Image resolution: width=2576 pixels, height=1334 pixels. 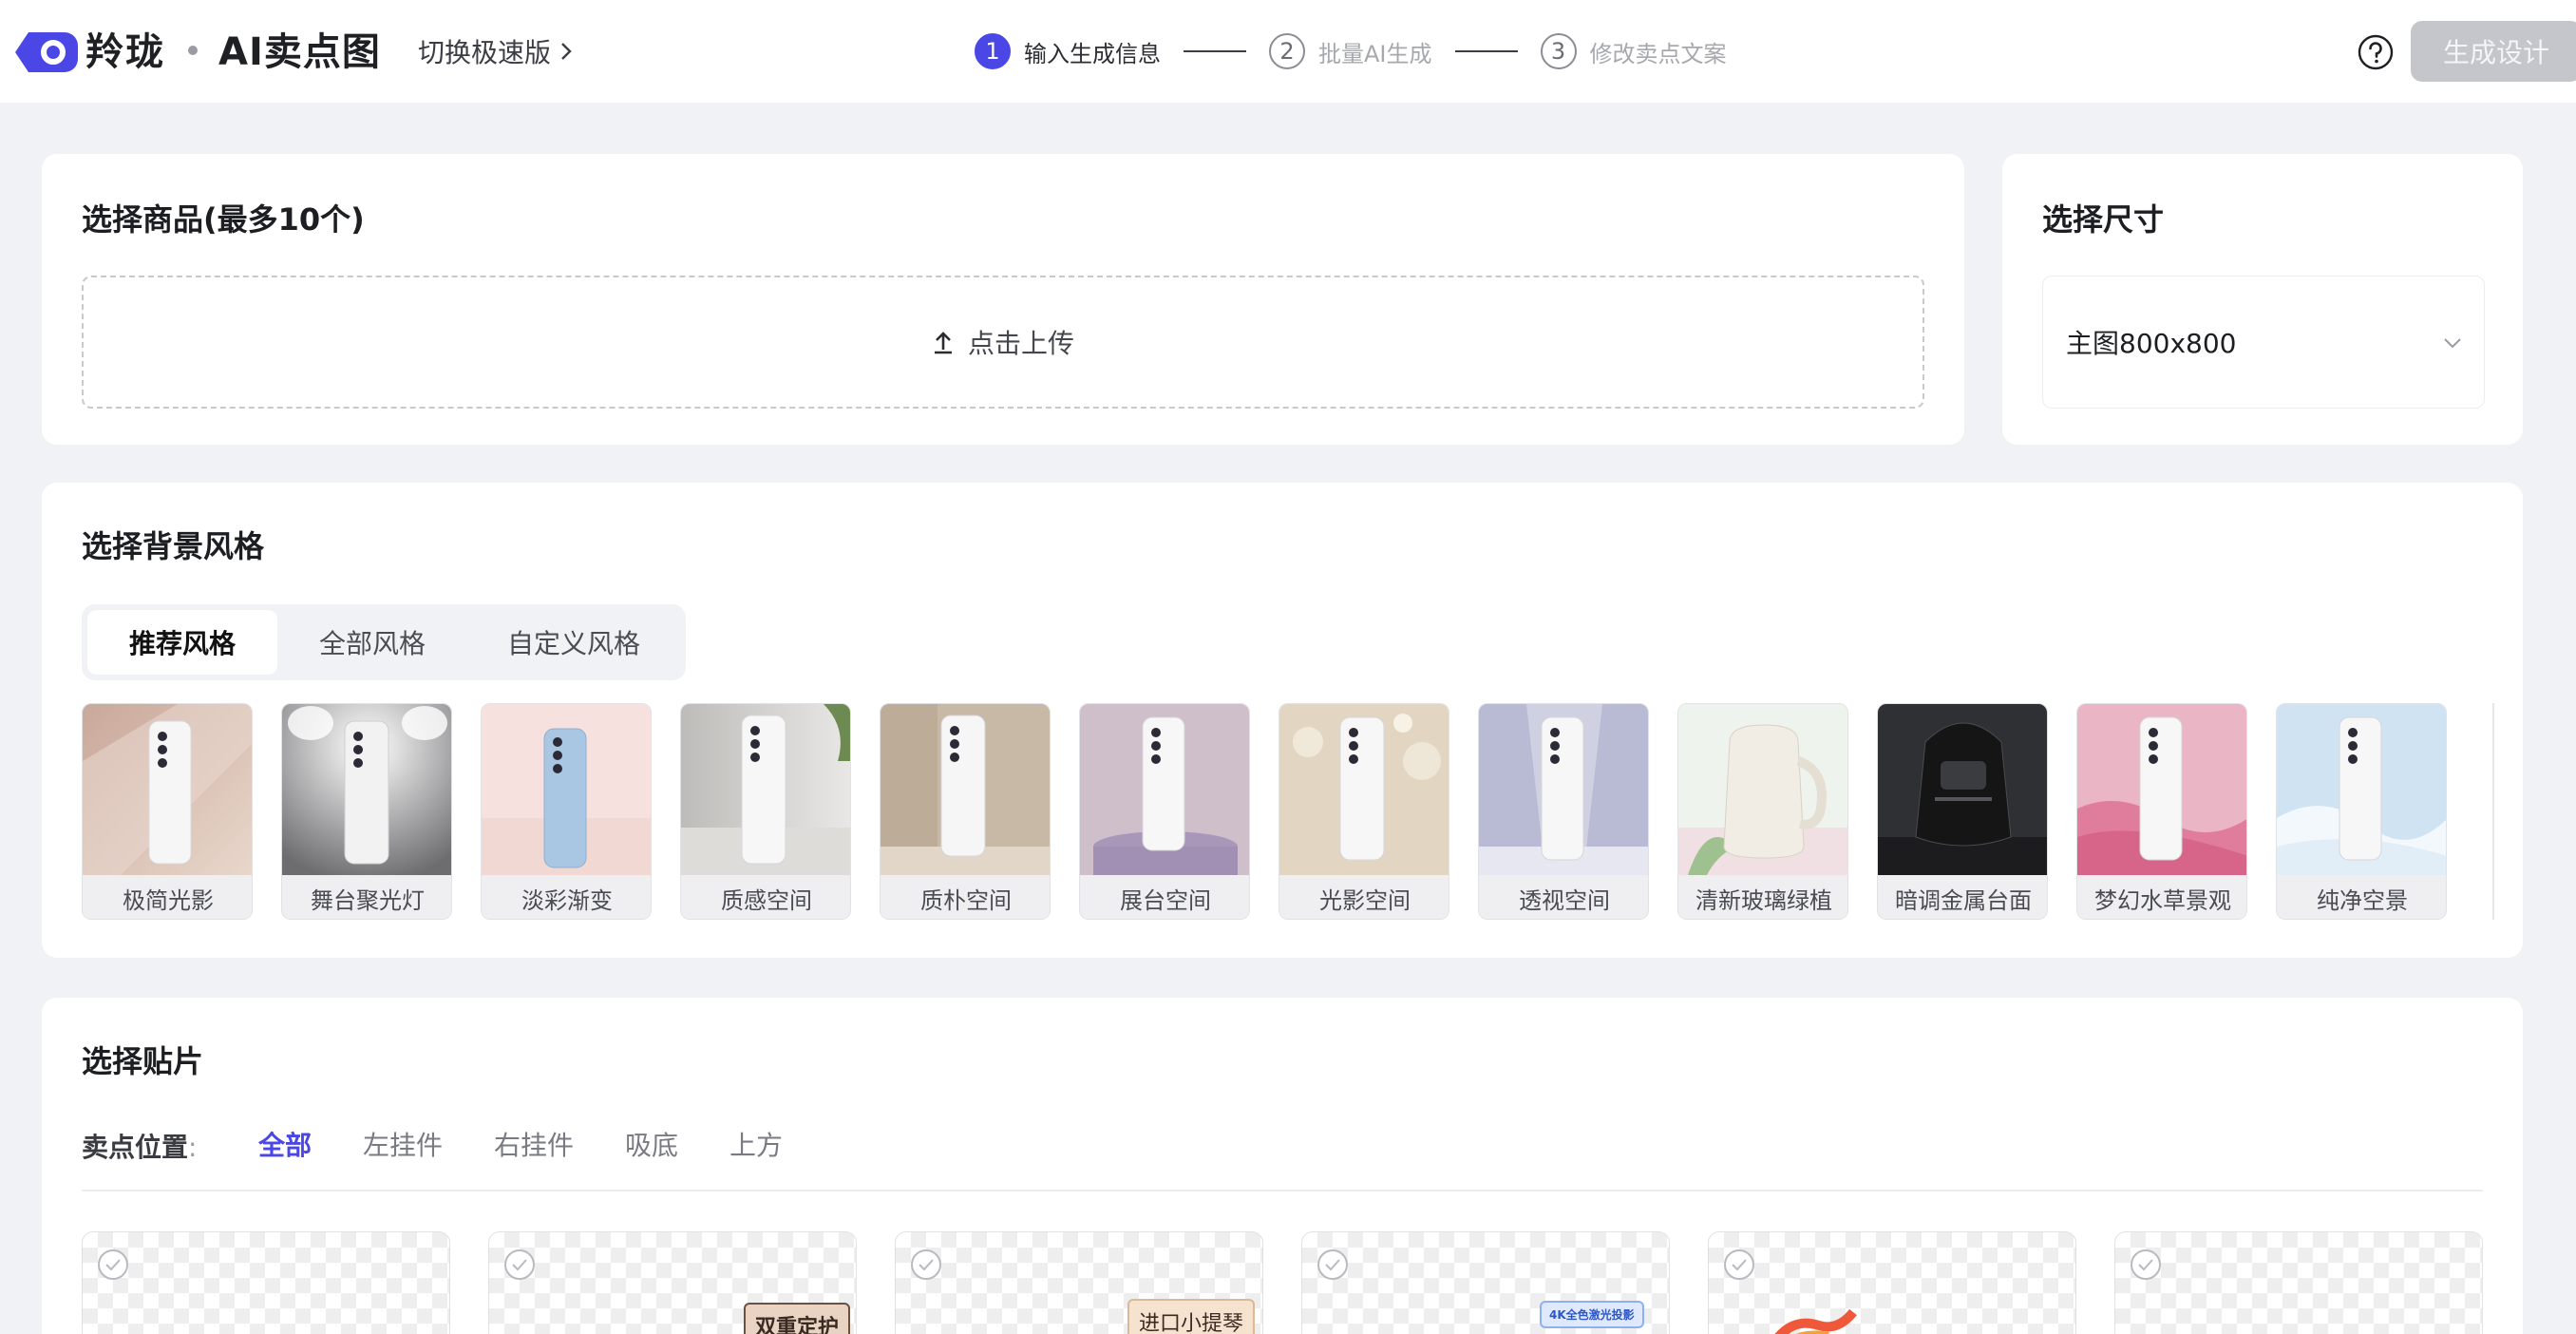 I want to click on size-card: 选择尺寸 主图800x800, so click(x=2262, y=300).